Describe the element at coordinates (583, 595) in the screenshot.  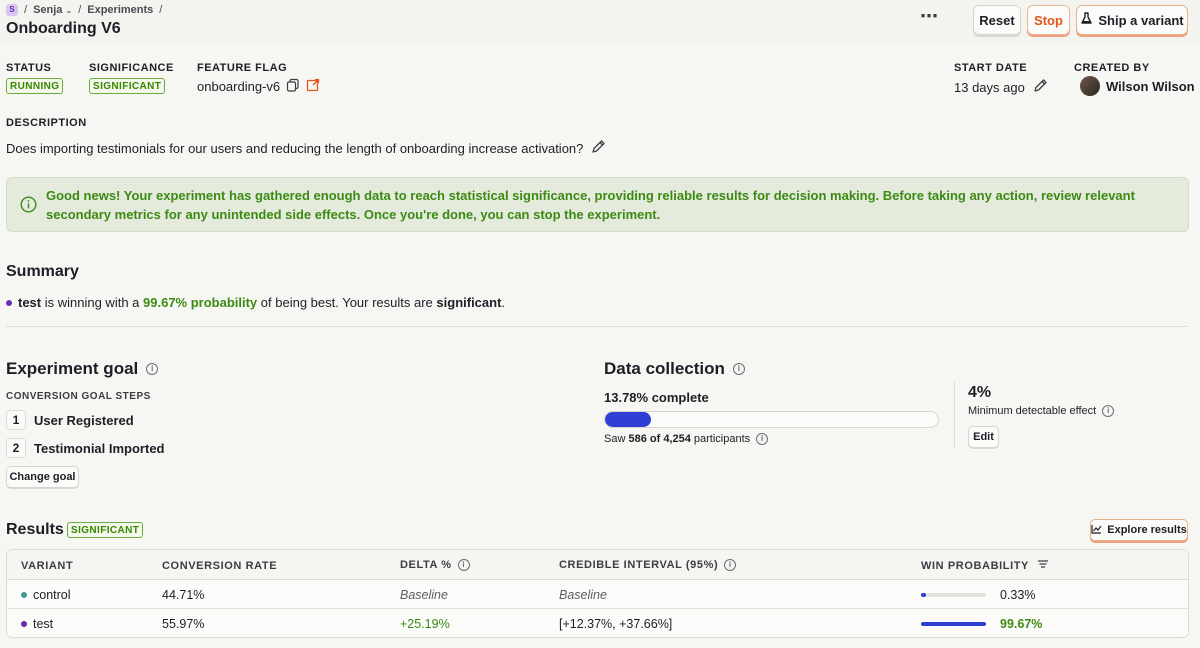
I see `cell-credible-interval: Baseline` at that location.